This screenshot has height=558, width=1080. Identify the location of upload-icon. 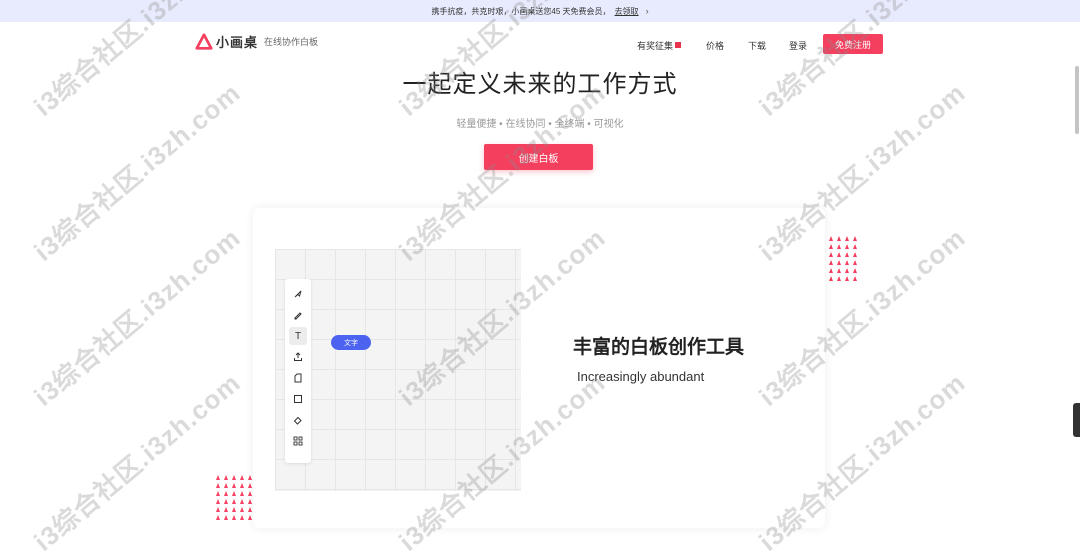
(298, 357).